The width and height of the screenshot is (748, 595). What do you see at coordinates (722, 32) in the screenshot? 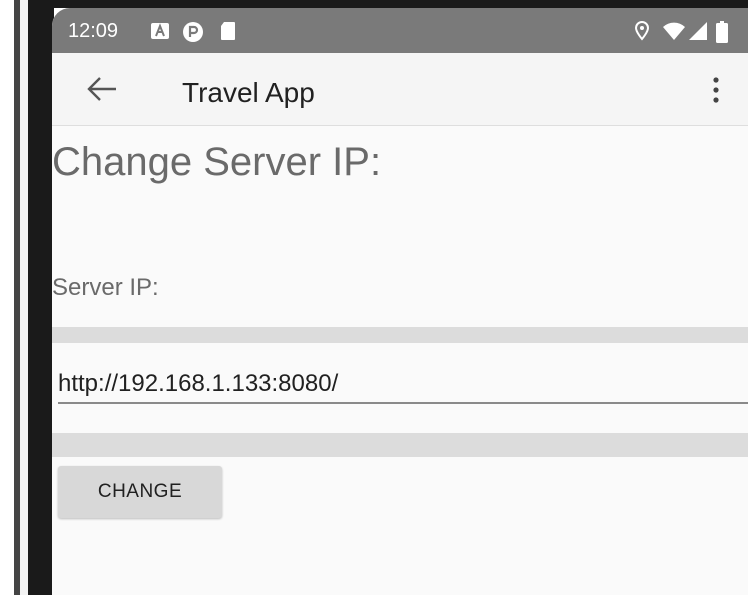
I see `battery-icon` at bounding box center [722, 32].